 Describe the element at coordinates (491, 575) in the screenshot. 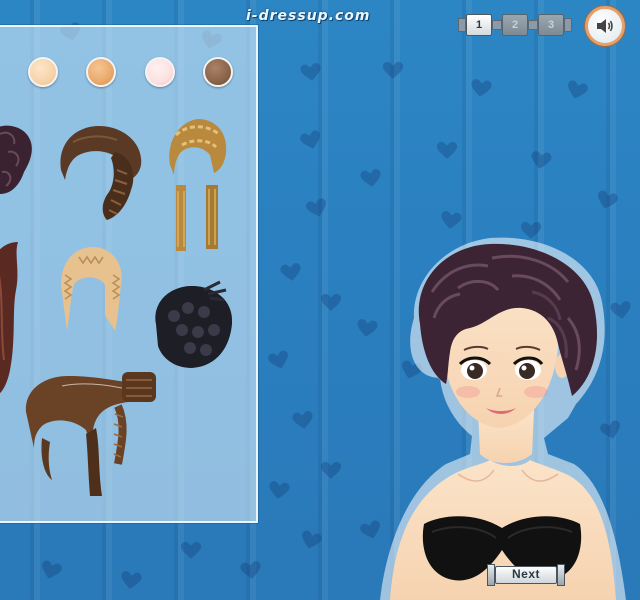

I see `next-button-left-cap` at that location.